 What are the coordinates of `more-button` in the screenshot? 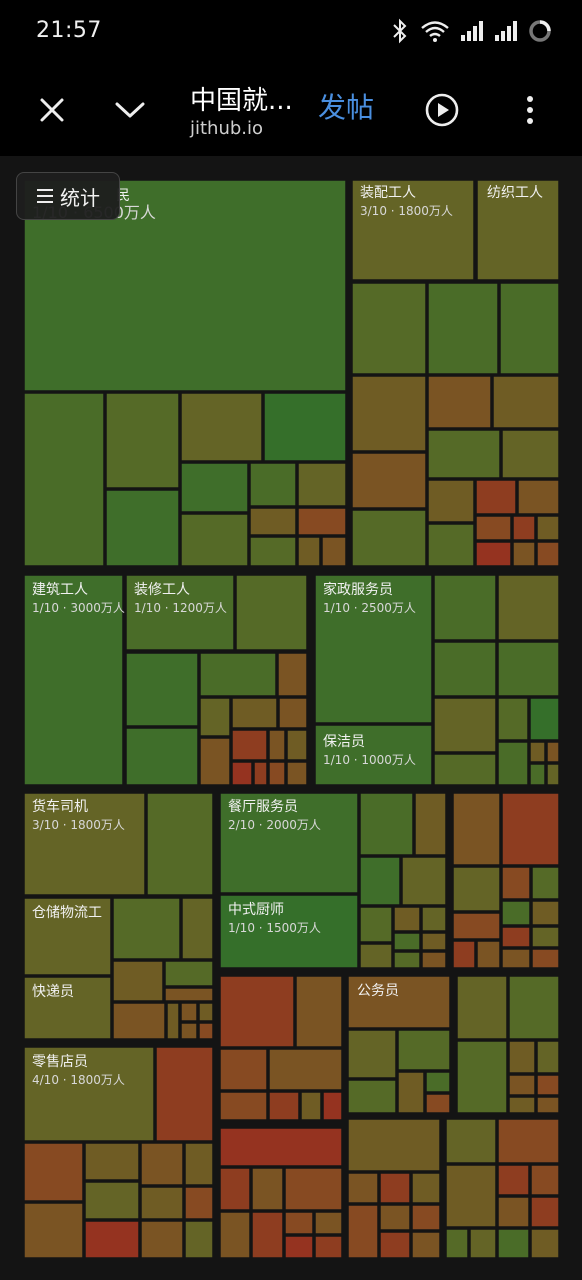 It's located at (530, 110).